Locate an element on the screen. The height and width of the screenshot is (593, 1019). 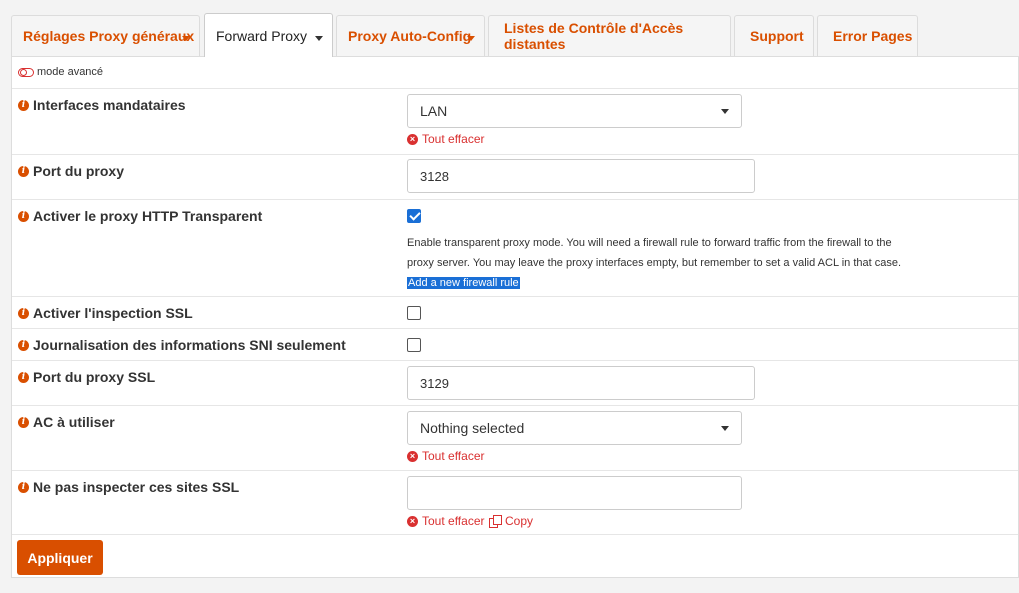
apply-button: Appliquer is located at coordinates (60, 557).